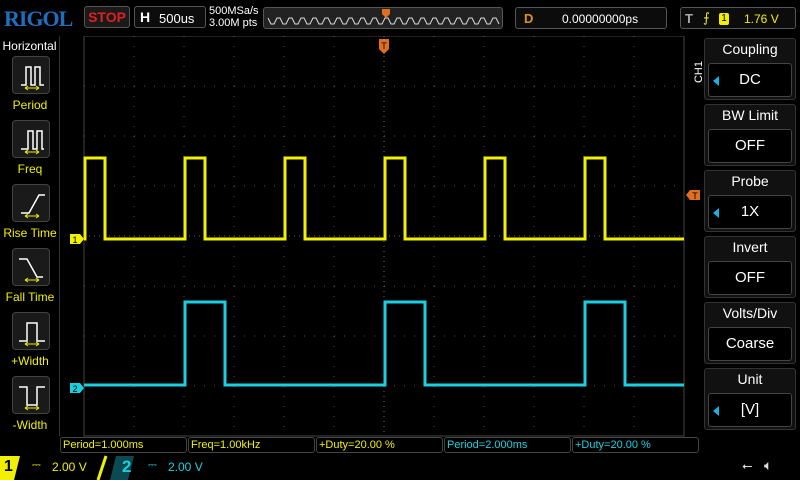 The height and width of the screenshot is (480, 800). Describe the element at coordinates (400, 467) in the screenshot. I see `status-bar: 1 ⎓ 2.00 V 2 ⎓ 2.00 V ⭠ 🔈︎` at that location.